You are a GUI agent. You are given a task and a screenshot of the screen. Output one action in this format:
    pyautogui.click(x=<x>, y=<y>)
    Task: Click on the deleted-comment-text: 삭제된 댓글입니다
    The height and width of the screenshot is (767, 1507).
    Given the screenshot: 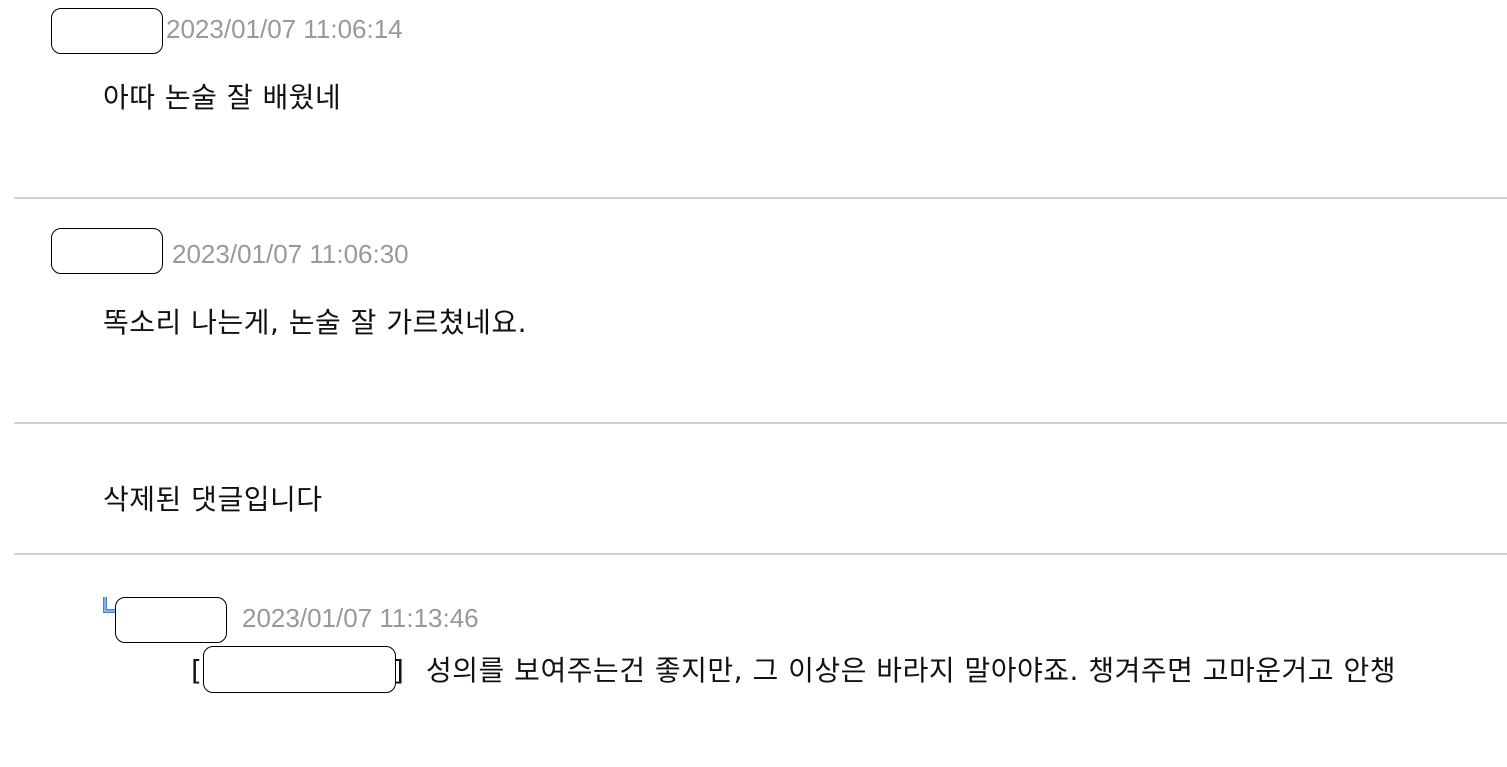 What is the action you would take?
    pyautogui.click(x=213, y=499)
    